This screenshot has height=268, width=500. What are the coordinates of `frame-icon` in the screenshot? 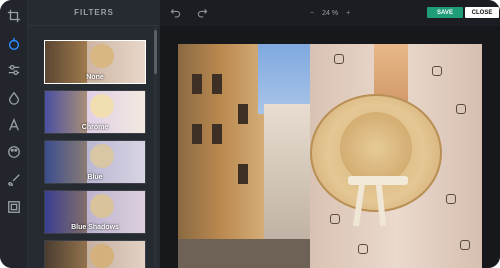 It's located at (14, 207).